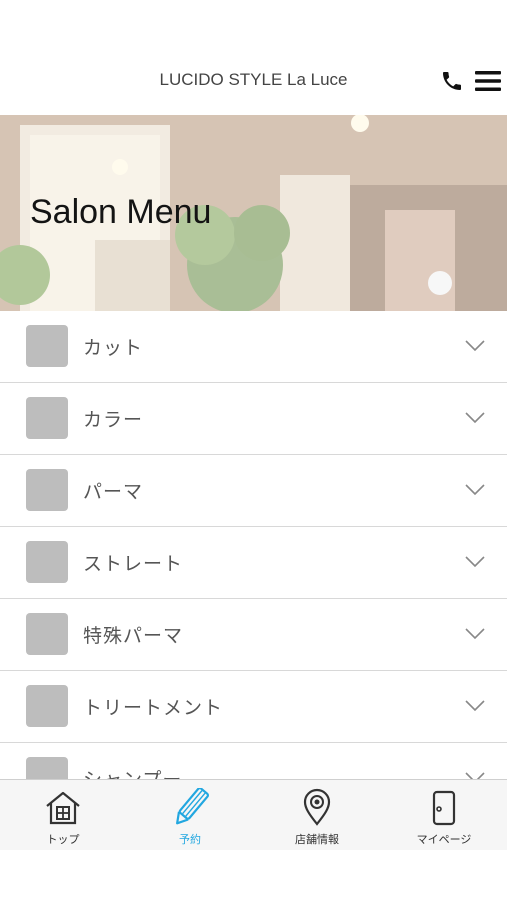 This screenshot has height=900, width=507. I want to click on home-icon, so click(63, 808).